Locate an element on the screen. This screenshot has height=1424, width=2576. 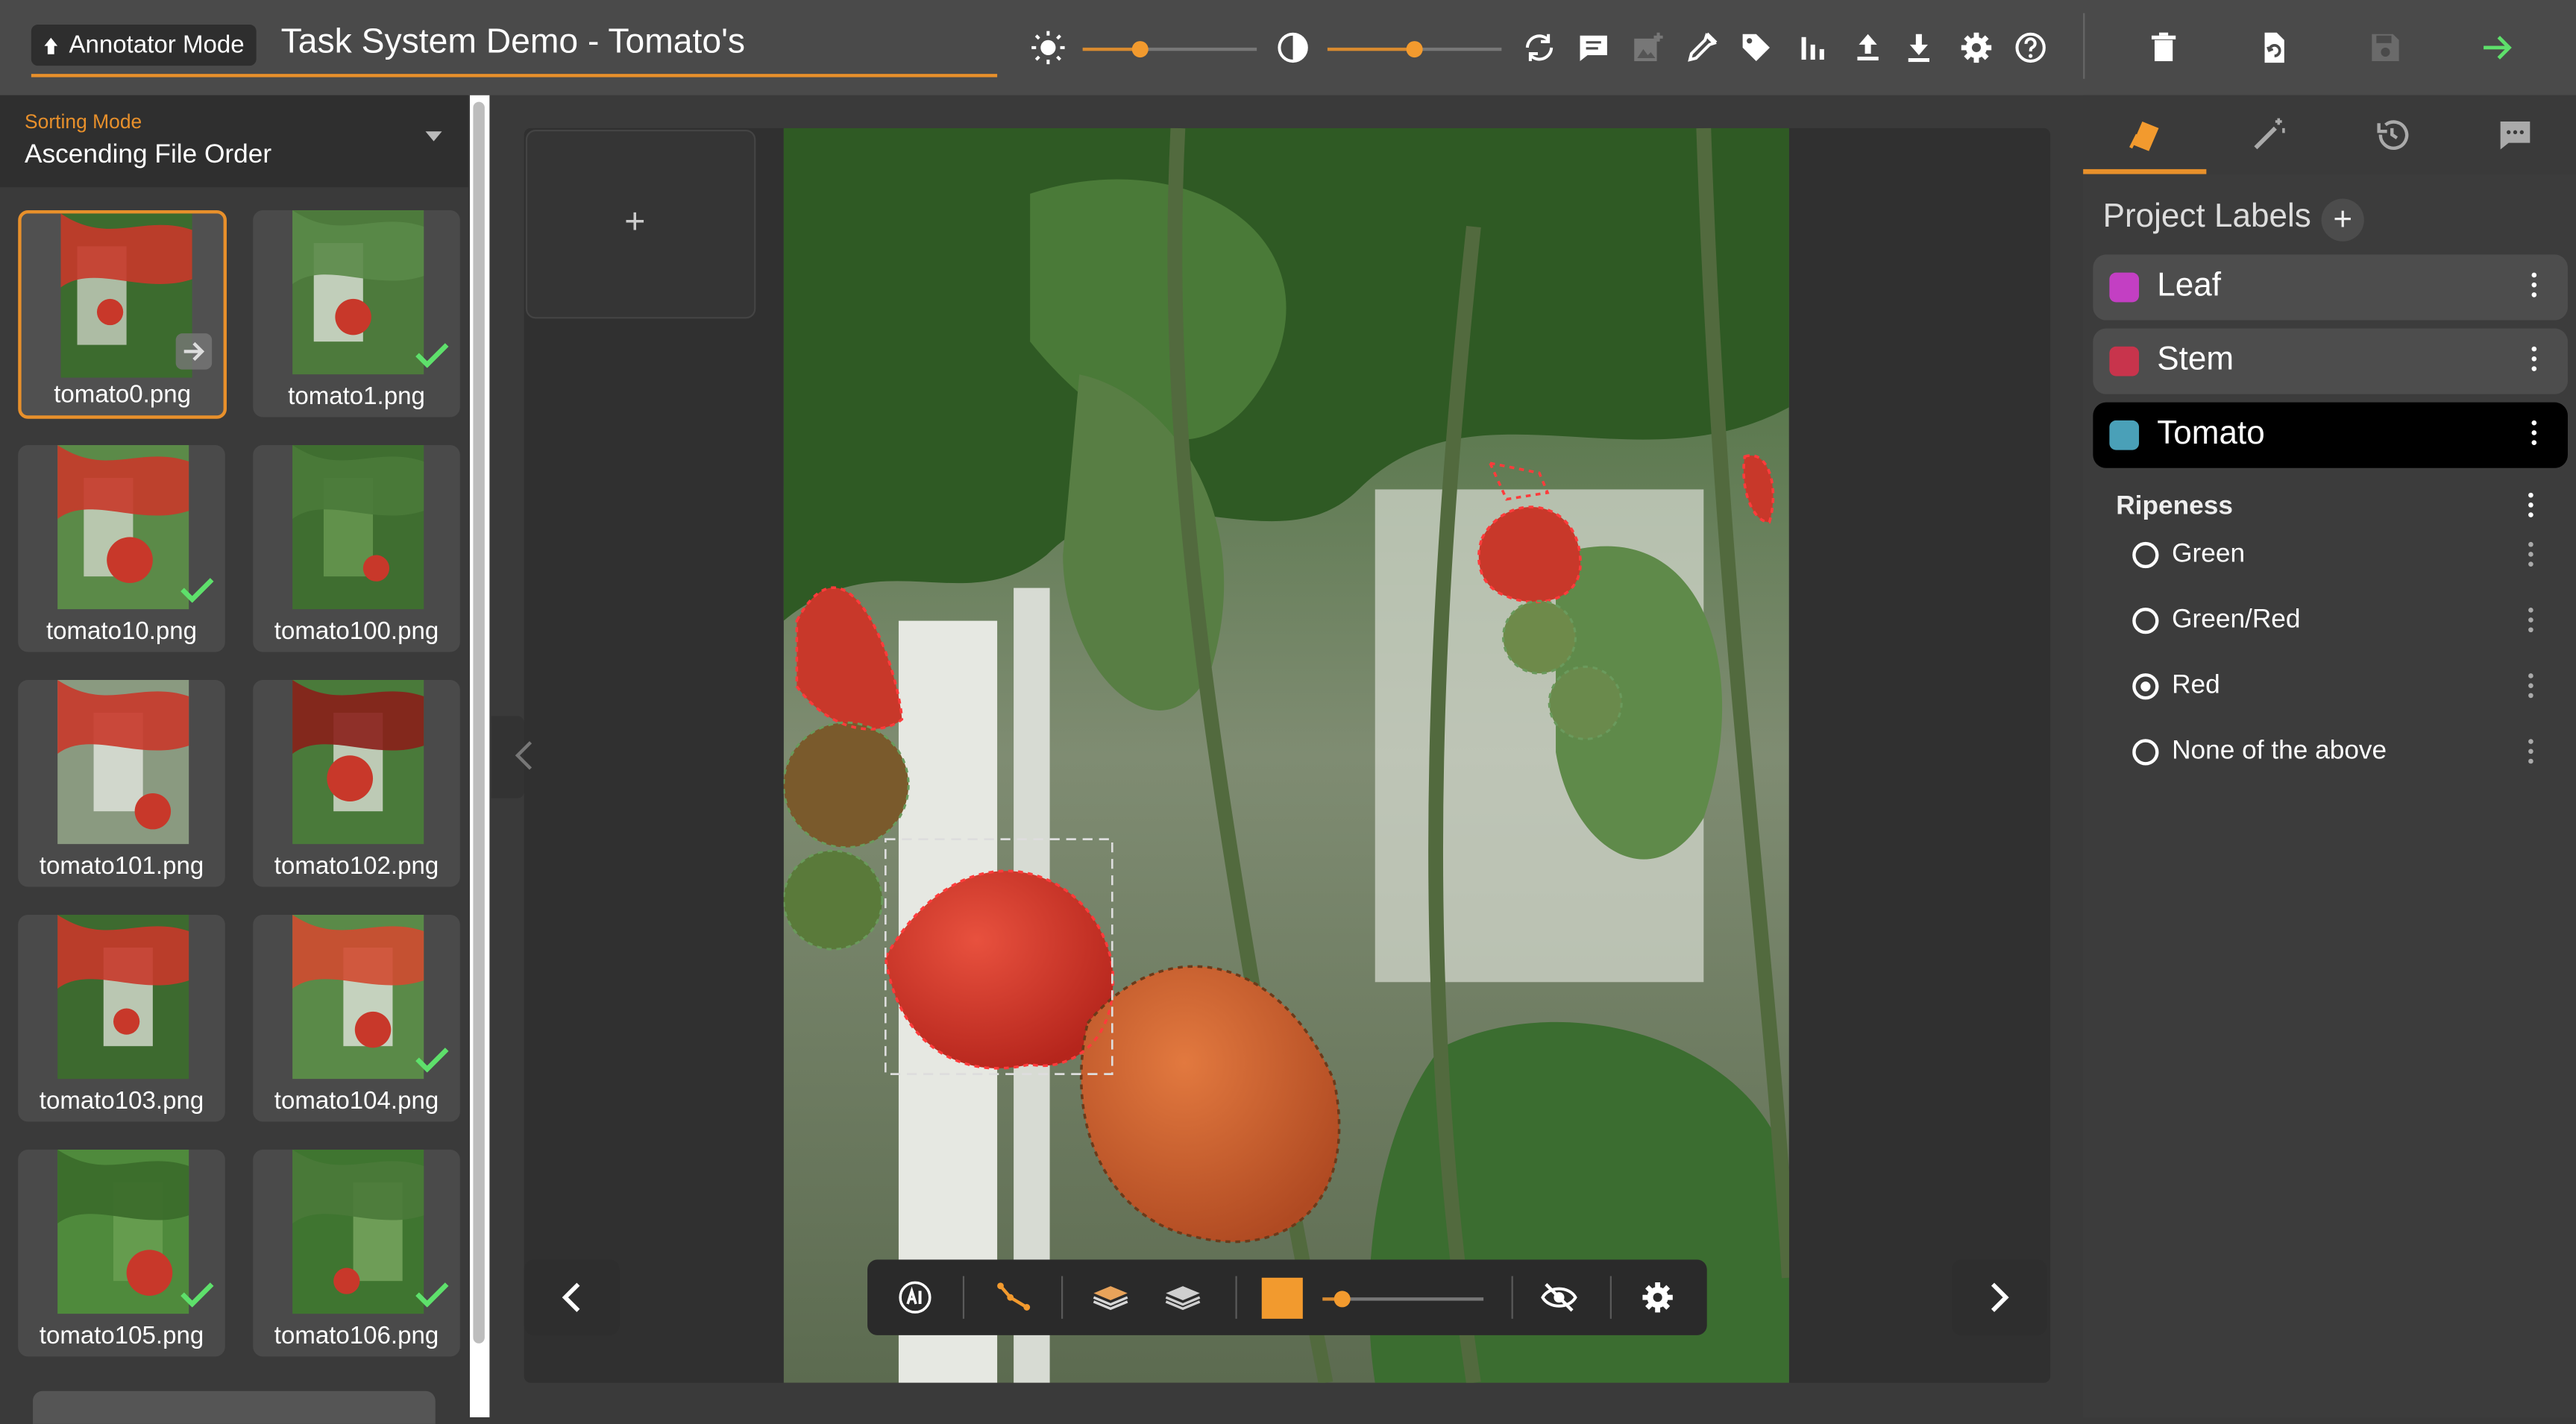
chevron-left-icon is located at coordinates (571, 1297).